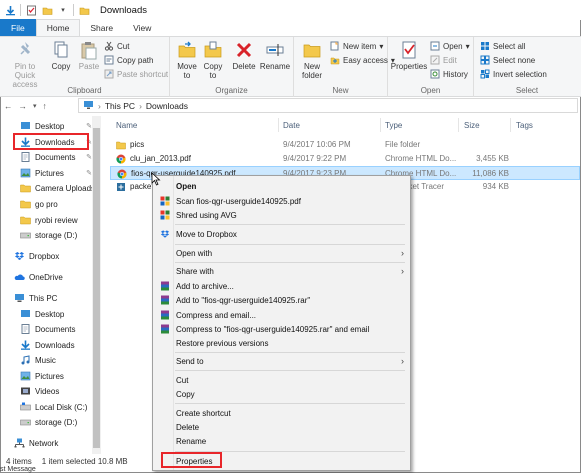 The height and width of the screenshot is (473, 581). I want to click on nav-item-local-disk-c: Local Disk (C:), so click(53, 407).